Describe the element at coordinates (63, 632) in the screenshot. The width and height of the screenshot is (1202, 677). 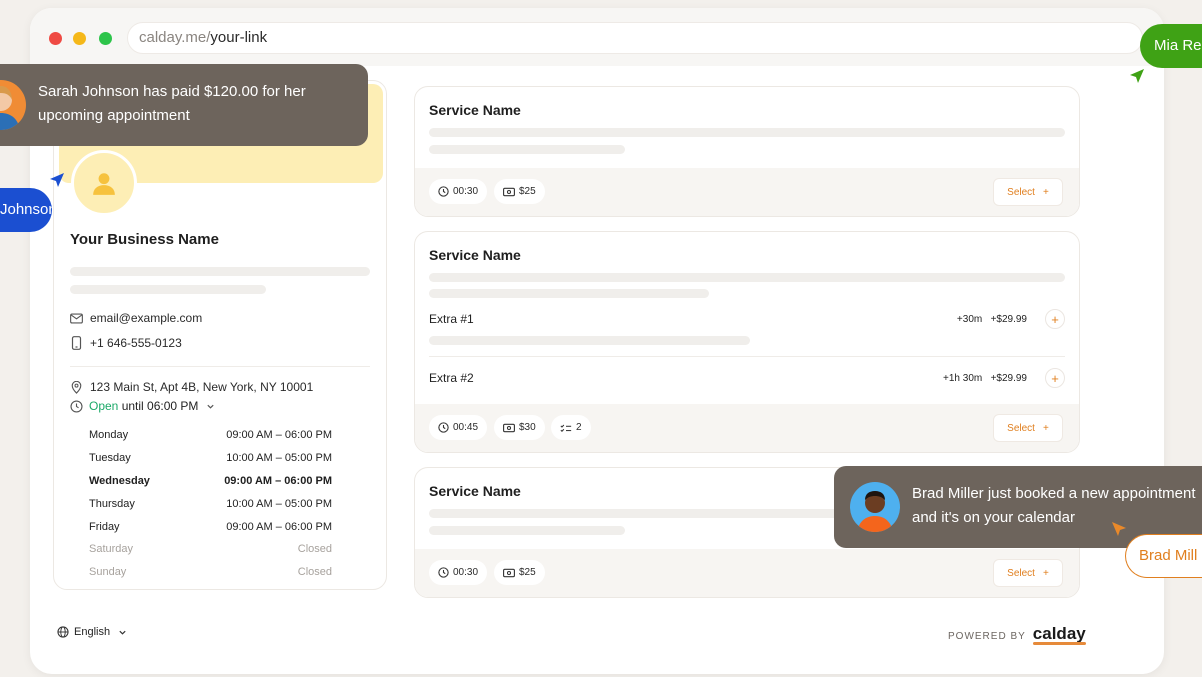
I see `globe-icon` at that location.